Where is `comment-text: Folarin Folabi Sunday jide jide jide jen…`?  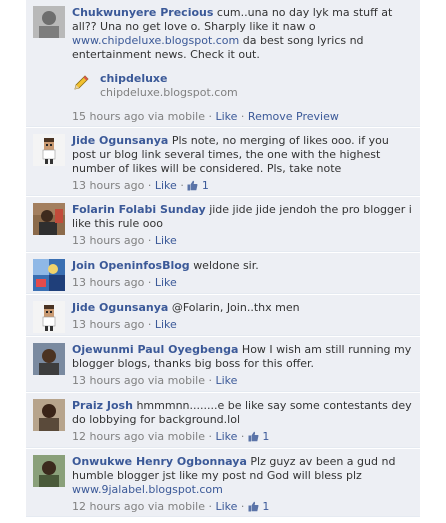 comment-text: Folarin Folabi Sunday jide jide jide jen… is located at coordinates (242, 217).